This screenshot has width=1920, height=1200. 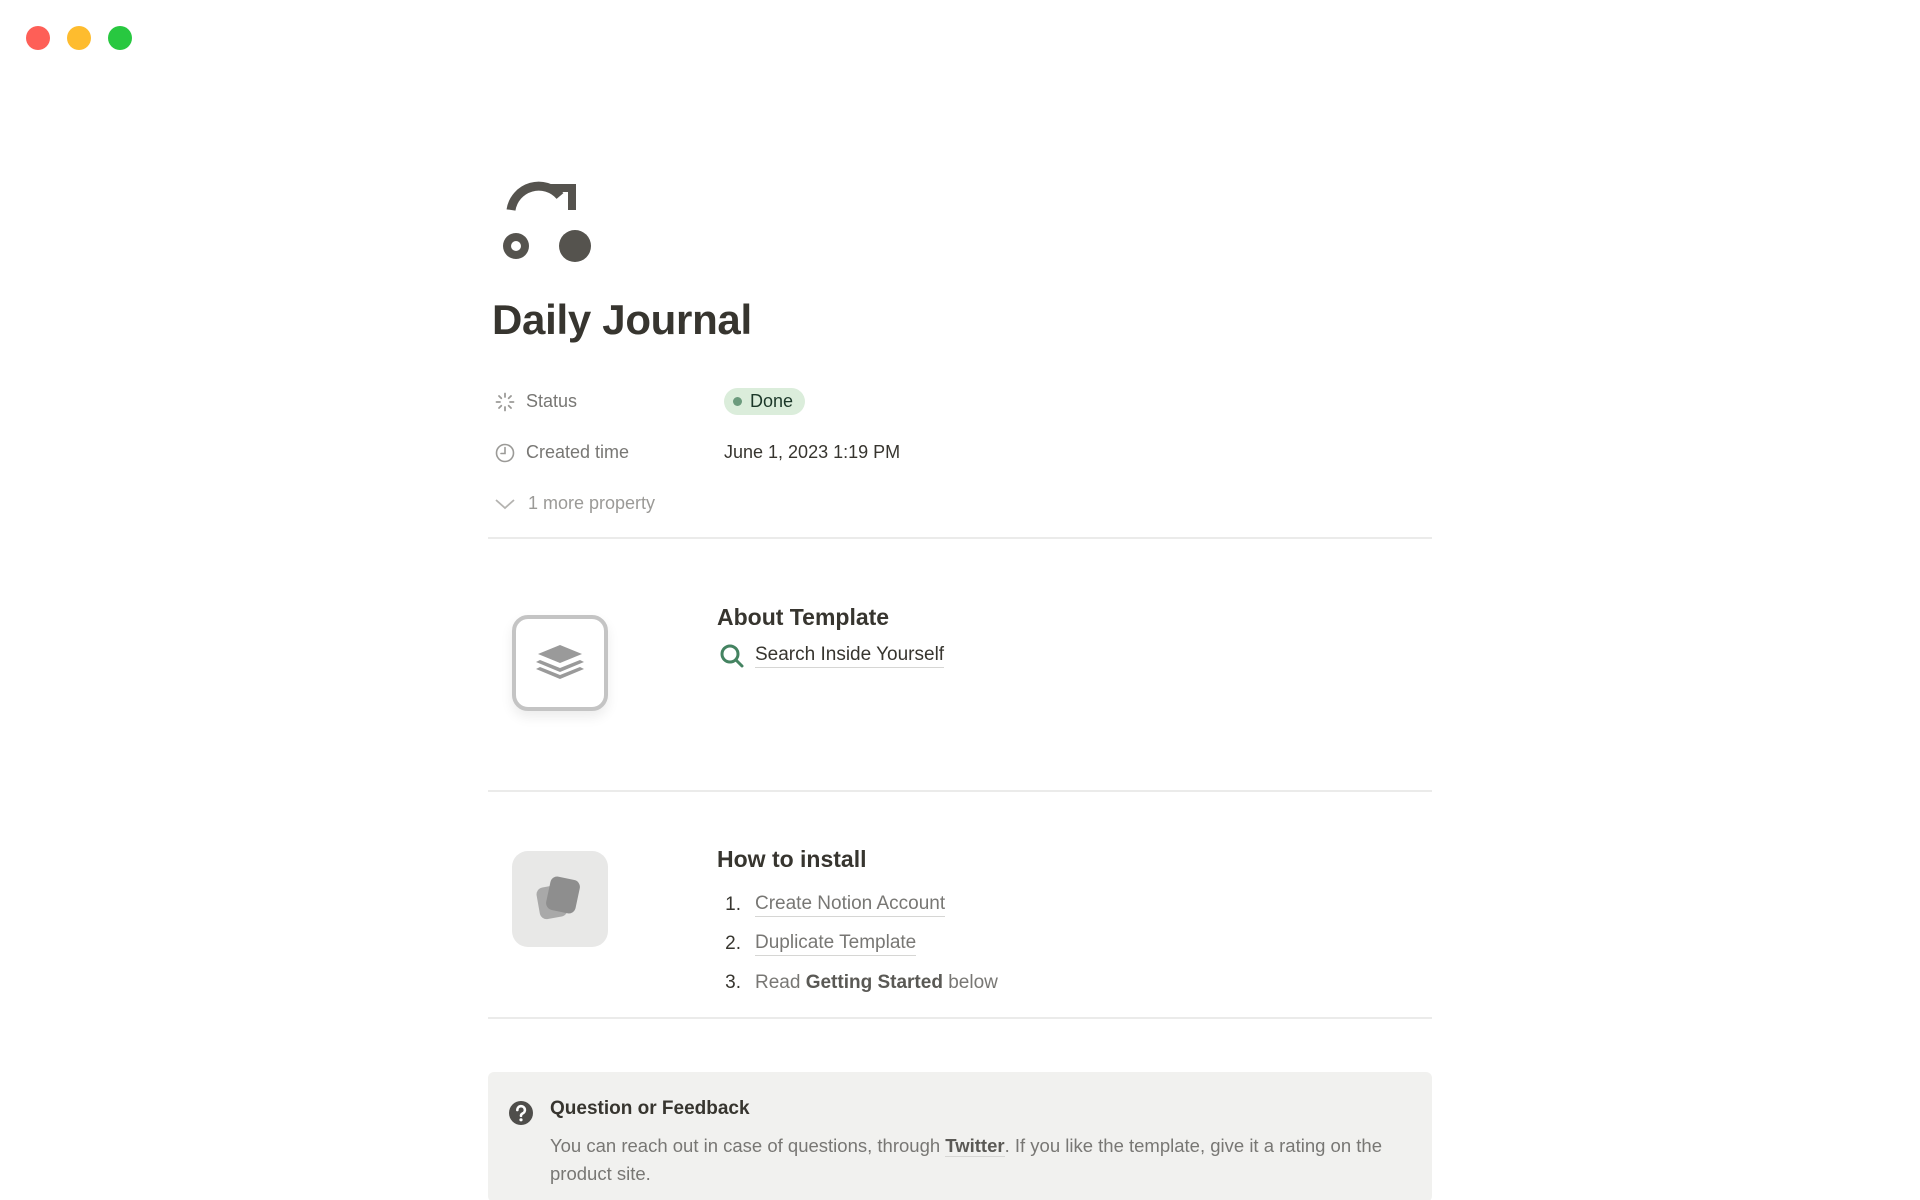 I want to click on property-status: Status Done, so click(x=959, y=401).